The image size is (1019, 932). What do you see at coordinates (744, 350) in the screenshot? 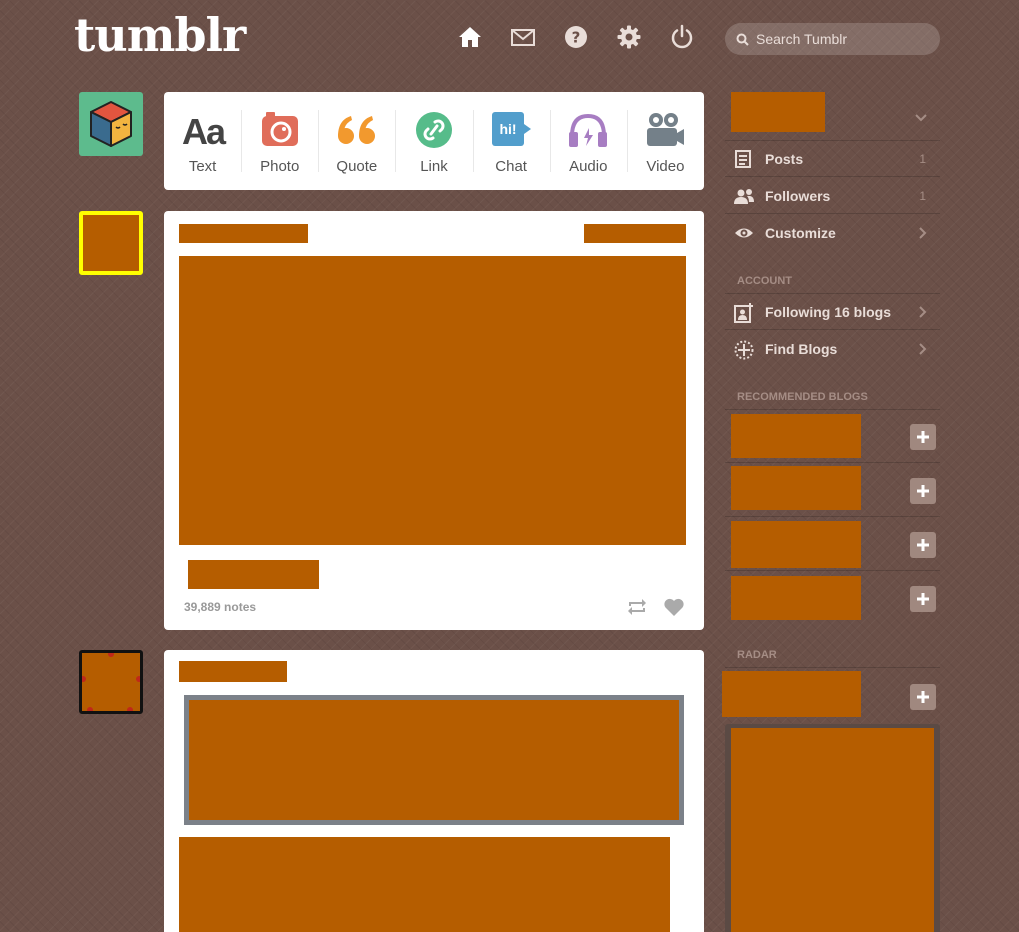
I see `compass-icon` at bounding box center [744, 350].